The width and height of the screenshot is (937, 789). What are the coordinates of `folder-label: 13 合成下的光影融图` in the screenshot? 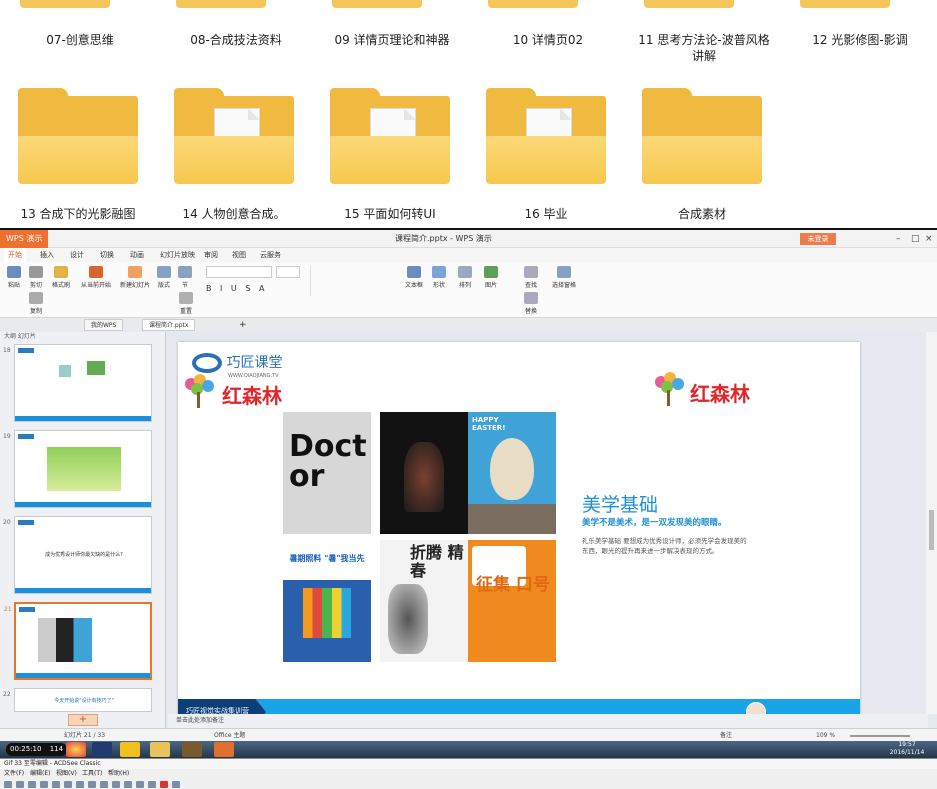 It's located at (78, 214).